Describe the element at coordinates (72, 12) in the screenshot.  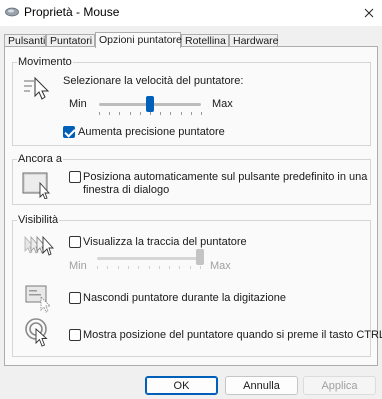
I see `window-title: Proprietà - Mouse` at that location.